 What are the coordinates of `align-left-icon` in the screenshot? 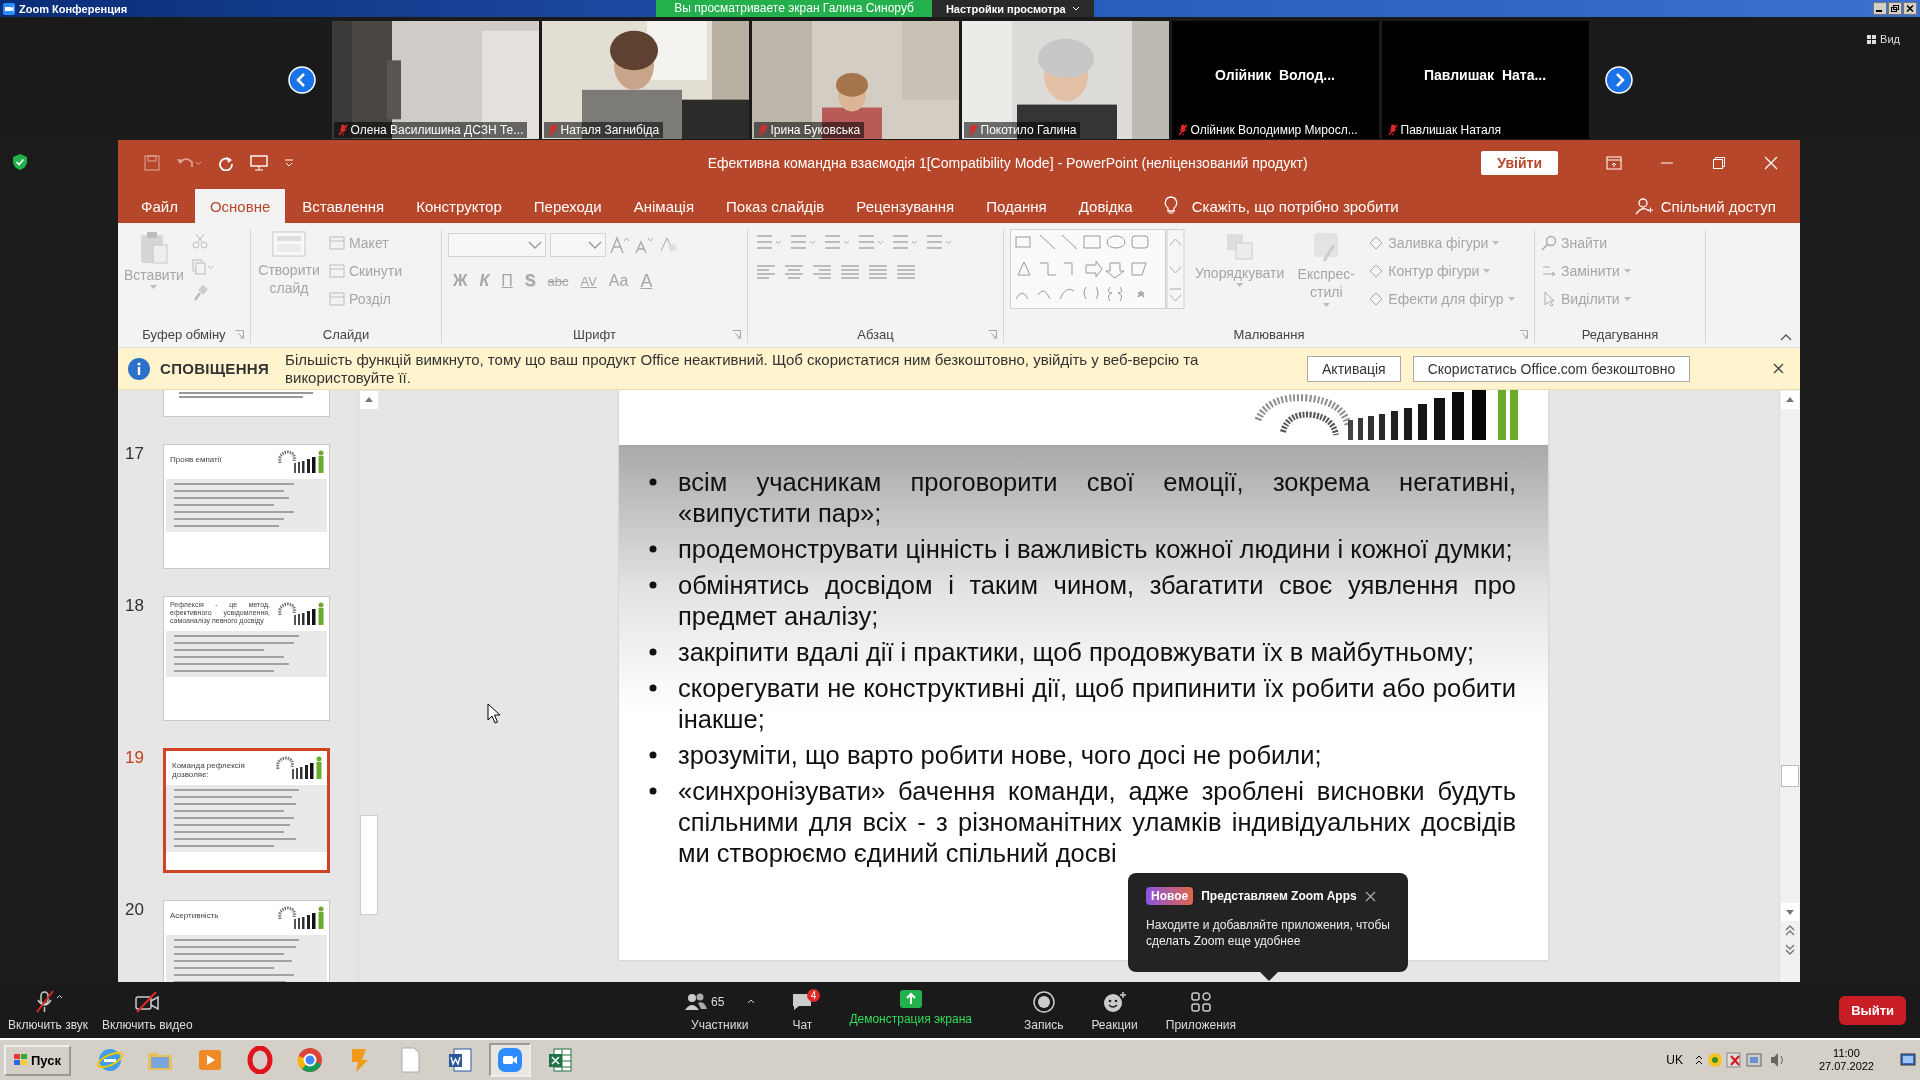 It's located at (766, 272).